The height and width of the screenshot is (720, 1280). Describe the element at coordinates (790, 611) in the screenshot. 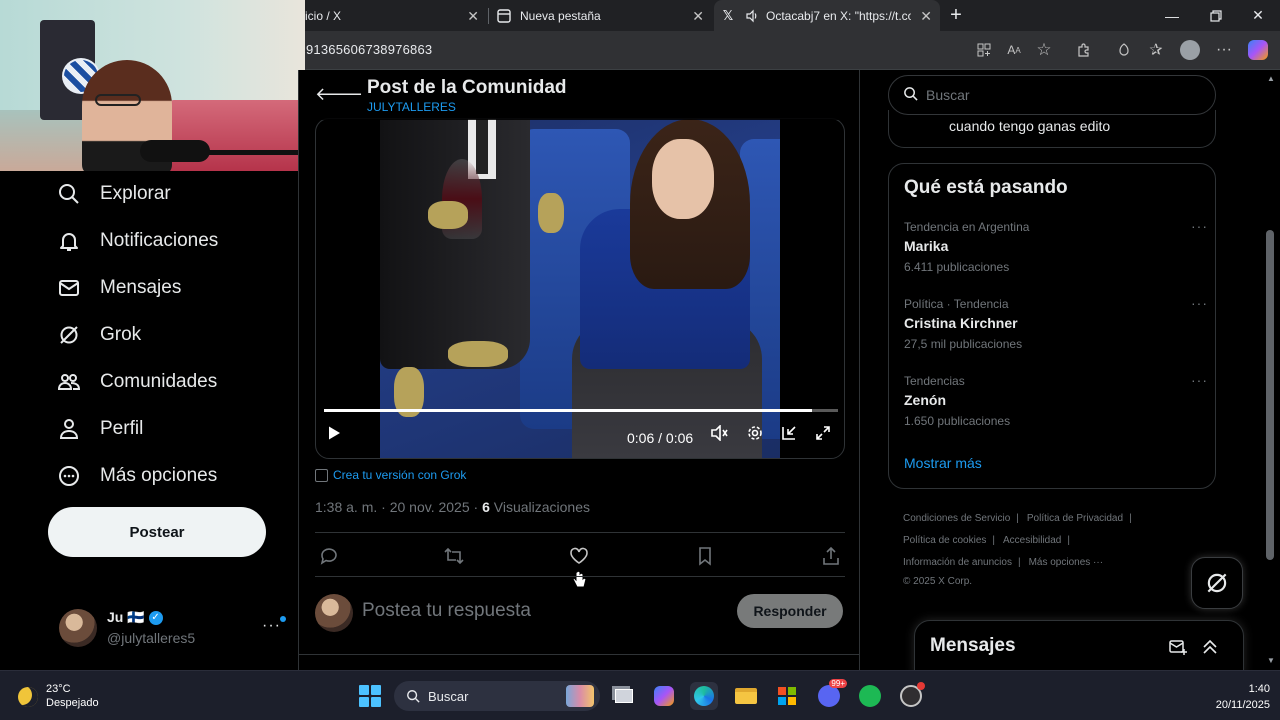

I see `reply-button: Responder` at that location.